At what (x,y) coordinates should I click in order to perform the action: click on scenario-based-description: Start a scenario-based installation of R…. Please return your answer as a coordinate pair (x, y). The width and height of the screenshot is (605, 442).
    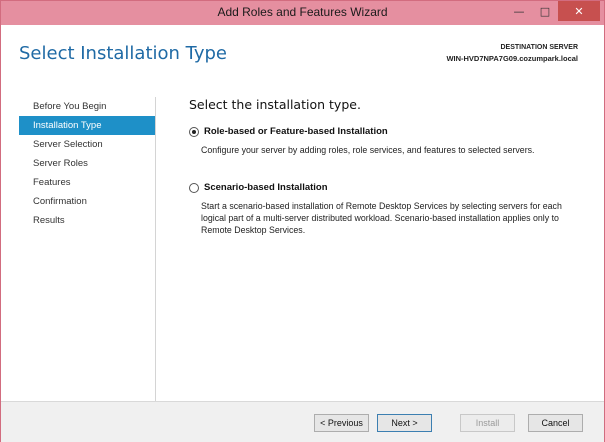
    Looking at the image, I should click on (381, 218).